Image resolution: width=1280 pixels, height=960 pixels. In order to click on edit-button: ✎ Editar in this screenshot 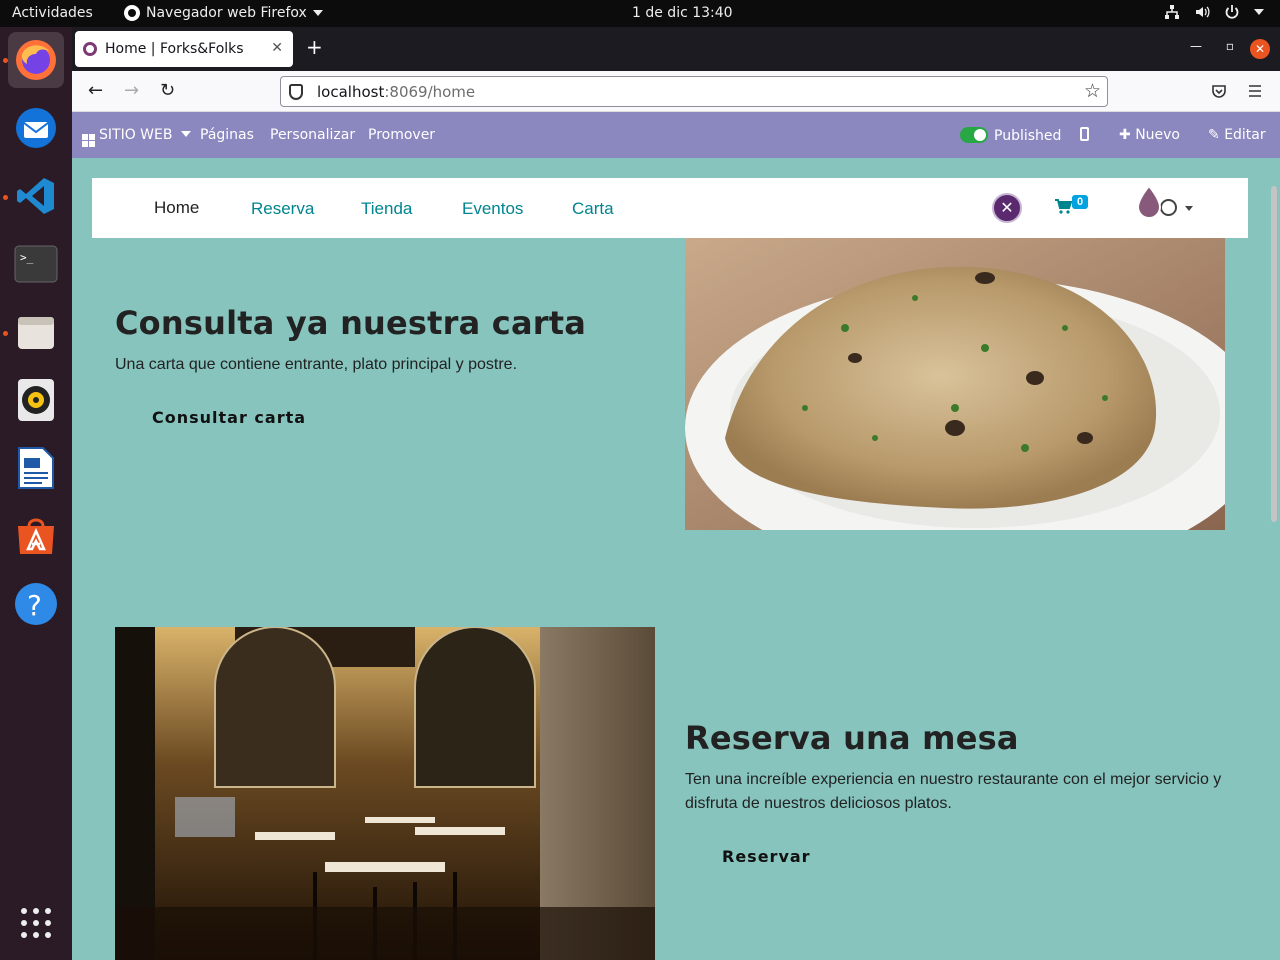, I will do `click(1237, 135)`.